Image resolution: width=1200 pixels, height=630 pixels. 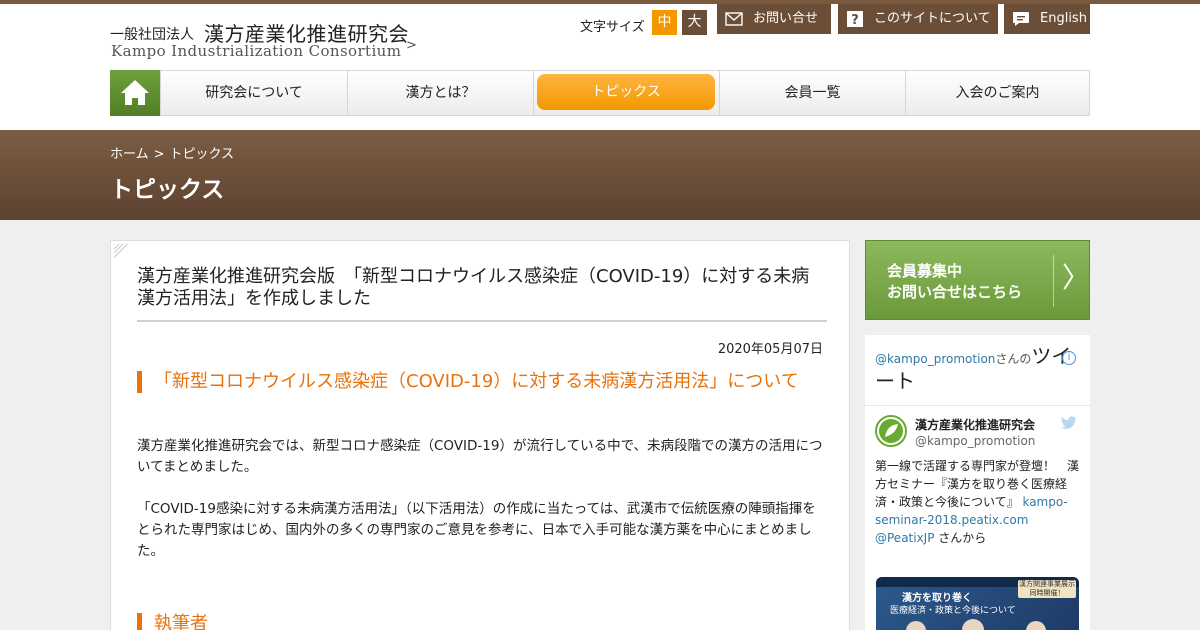 What do you see at coordinates (475, 382) in the screenshot?
I see `section-heading: 「新型コロナウイルス感染症（COVID-19）に対する未病漢方活用法」について` at bounding box center [475, 382].